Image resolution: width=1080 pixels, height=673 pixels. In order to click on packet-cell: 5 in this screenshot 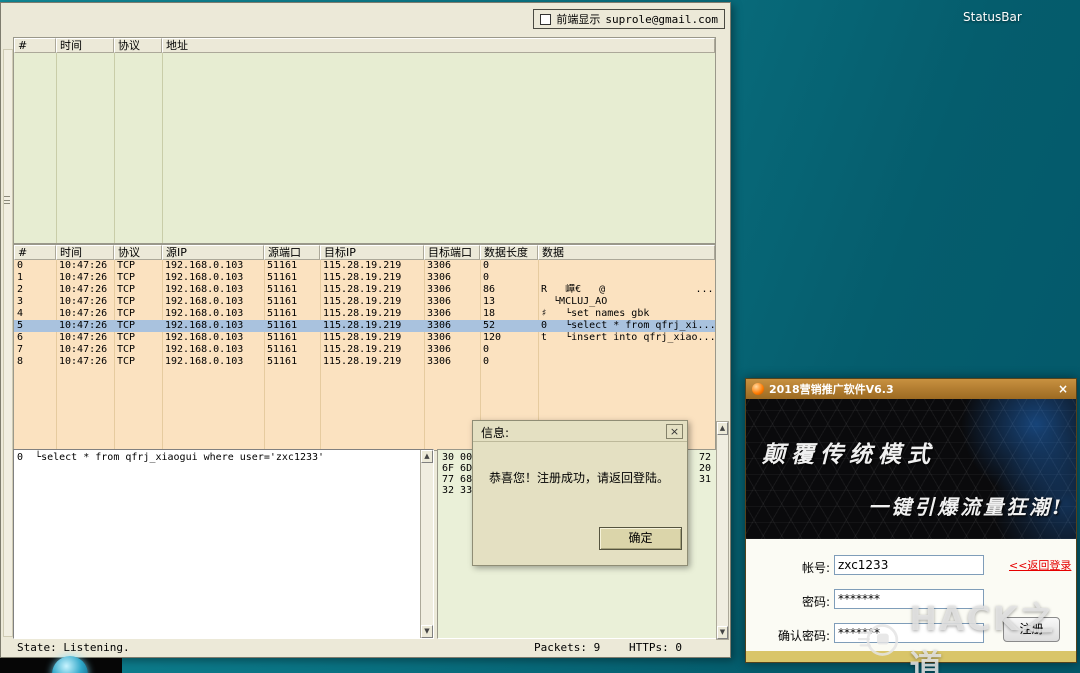, I will do `click(20, 325)`.